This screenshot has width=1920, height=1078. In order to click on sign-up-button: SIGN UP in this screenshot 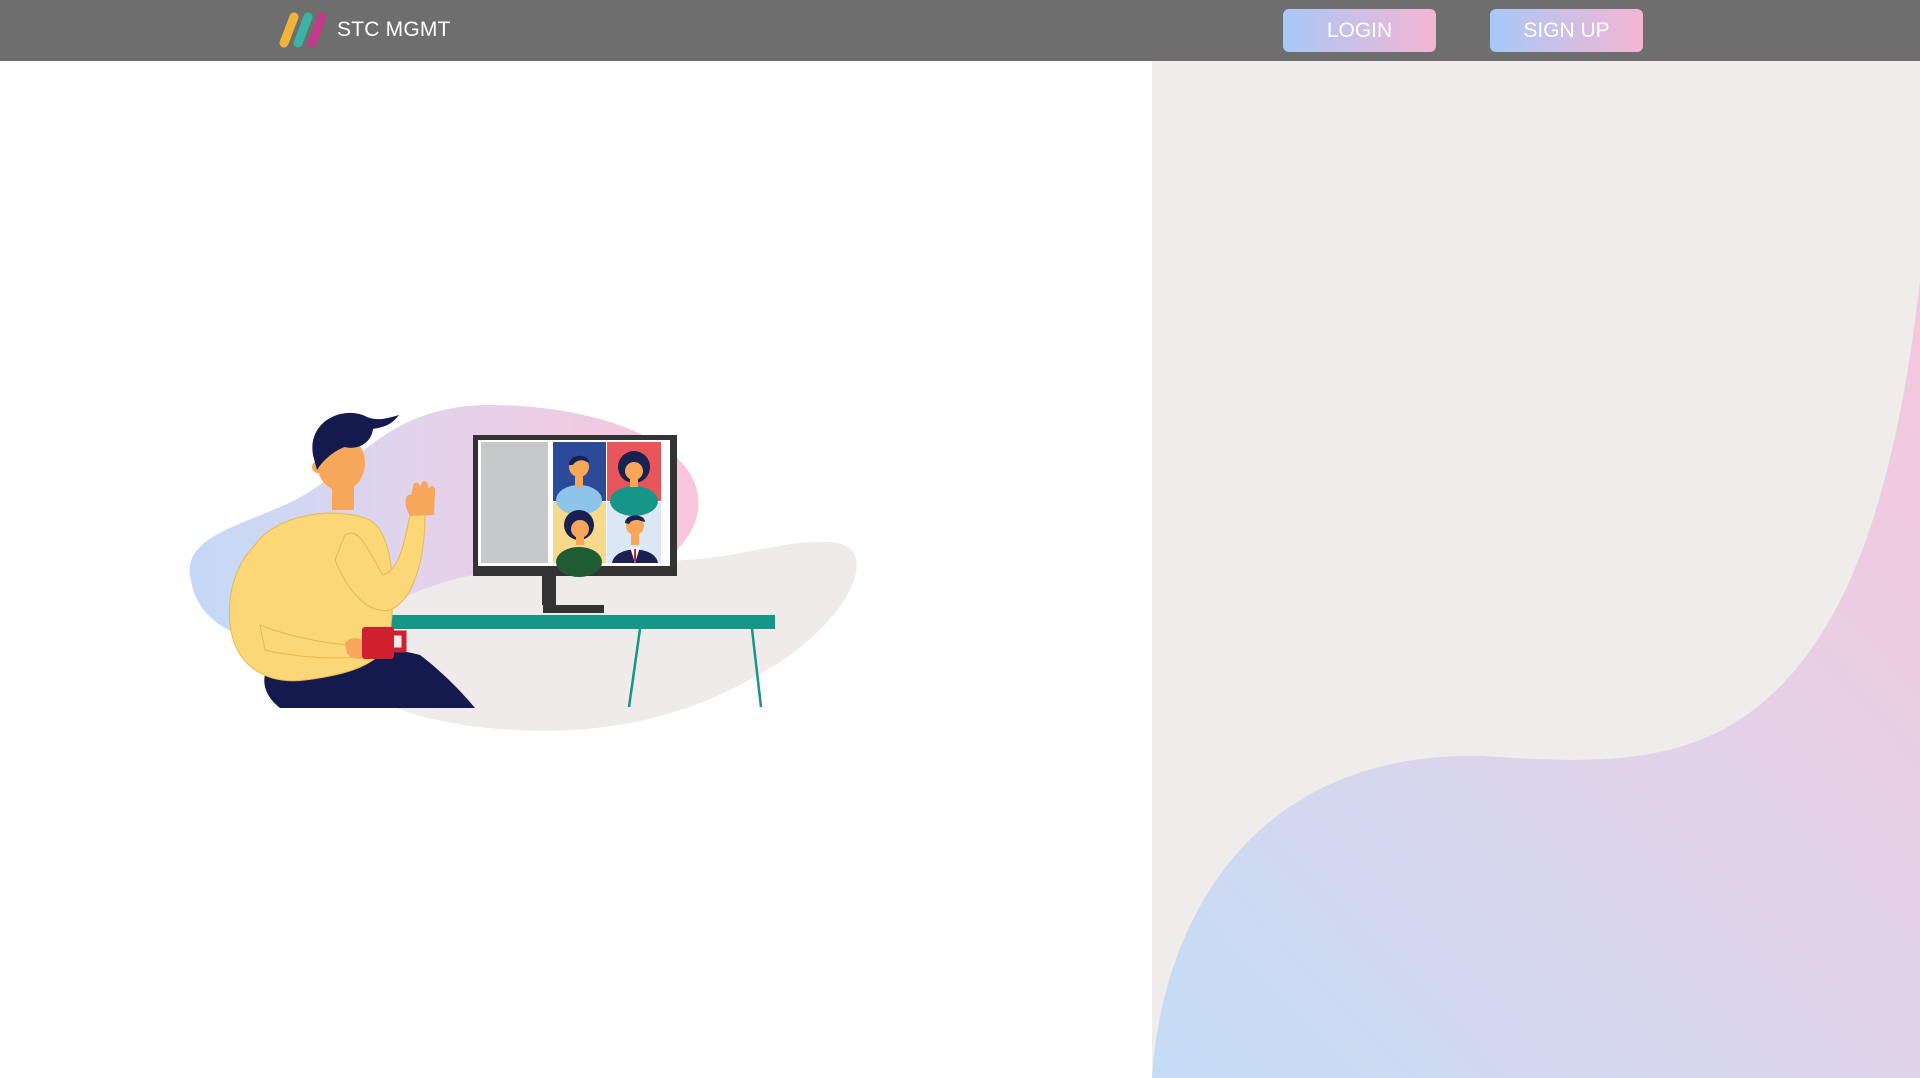, I will do `click(1566, 30)`.